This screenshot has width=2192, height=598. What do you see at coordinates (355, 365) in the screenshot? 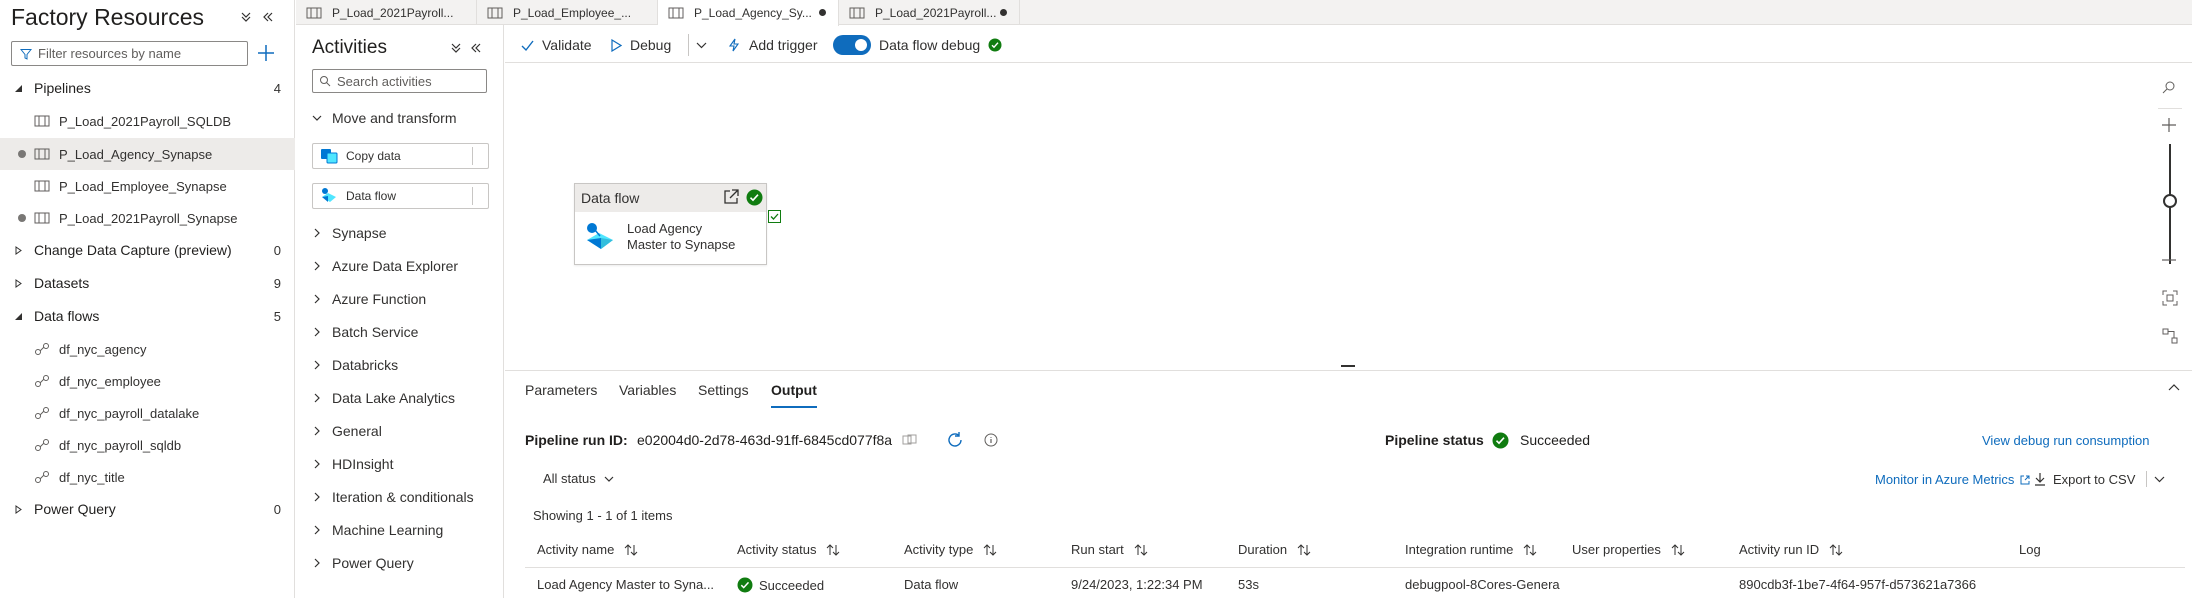
I see `category-databricks: Databricks` at bounding box center [355, 365].